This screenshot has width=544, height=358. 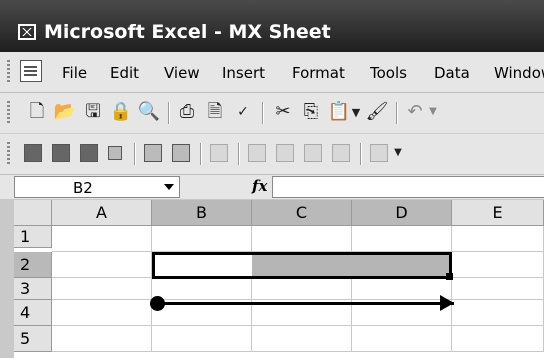 I want to click on menu-tools: Tools, so click(x=388, y=73).